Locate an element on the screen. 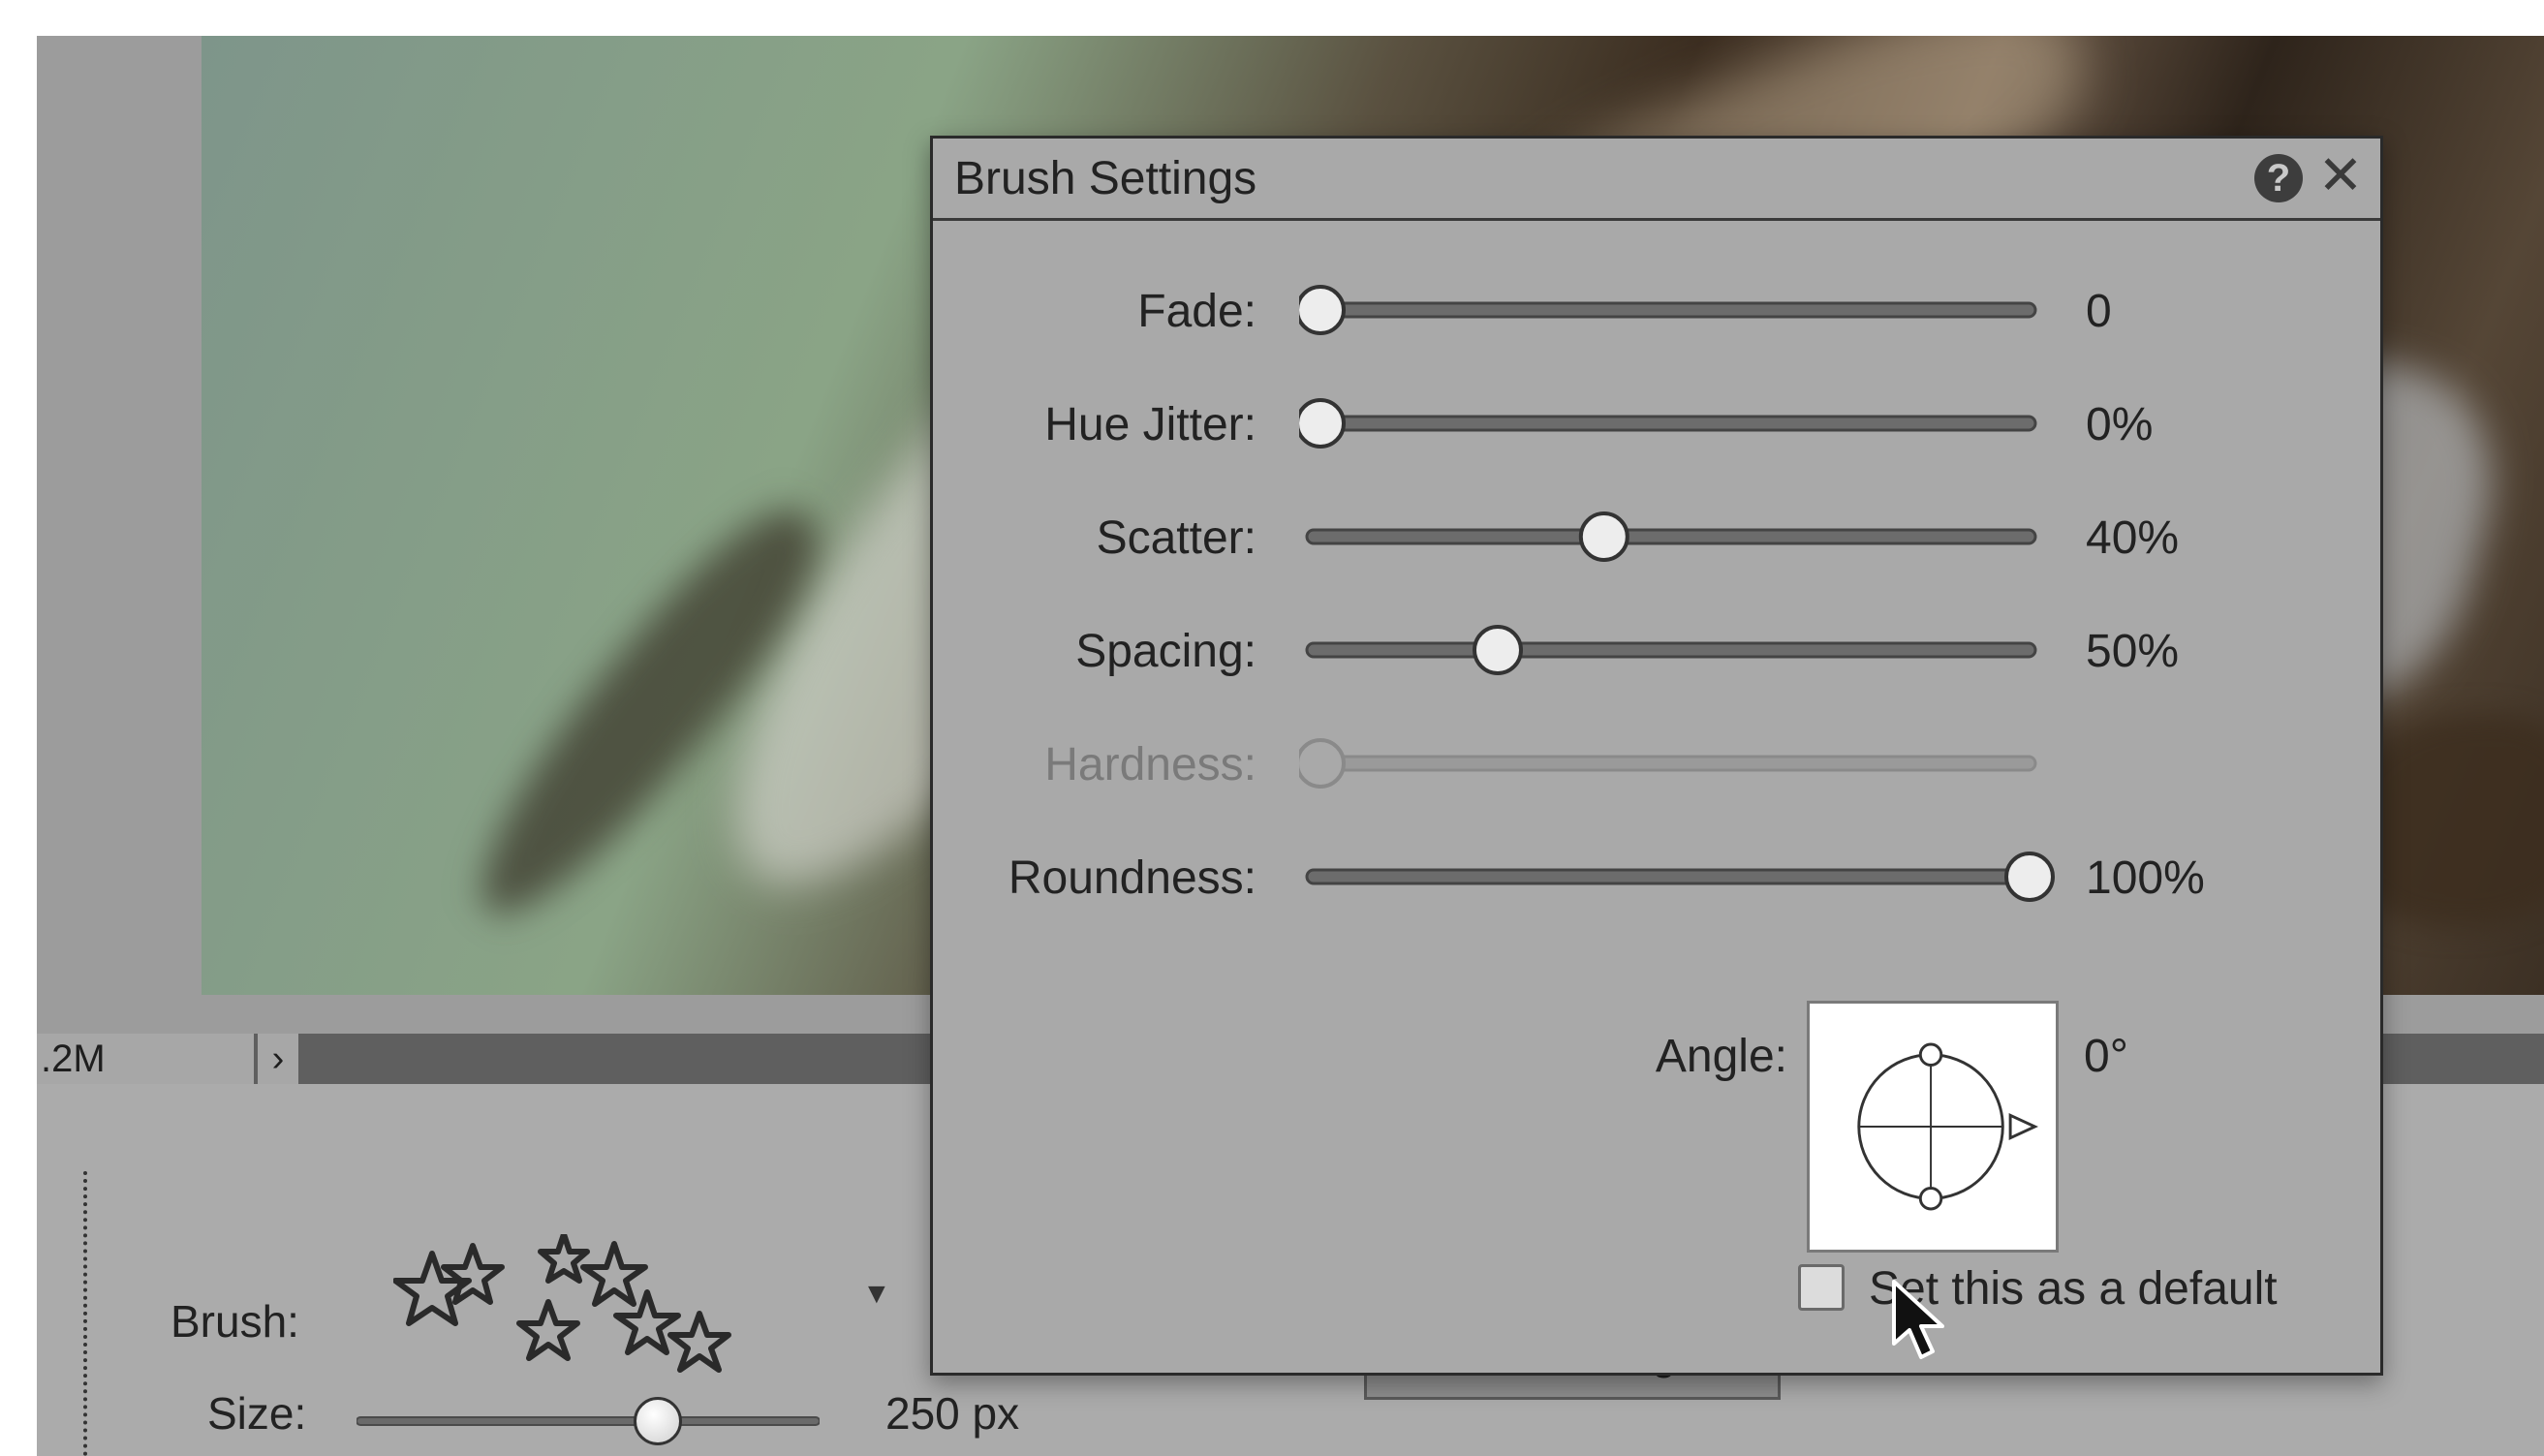 Image resolution: width=2544 pixels, height=1456 pixels. mouse-cursor-icon is located at coordinates (1918, 1320).